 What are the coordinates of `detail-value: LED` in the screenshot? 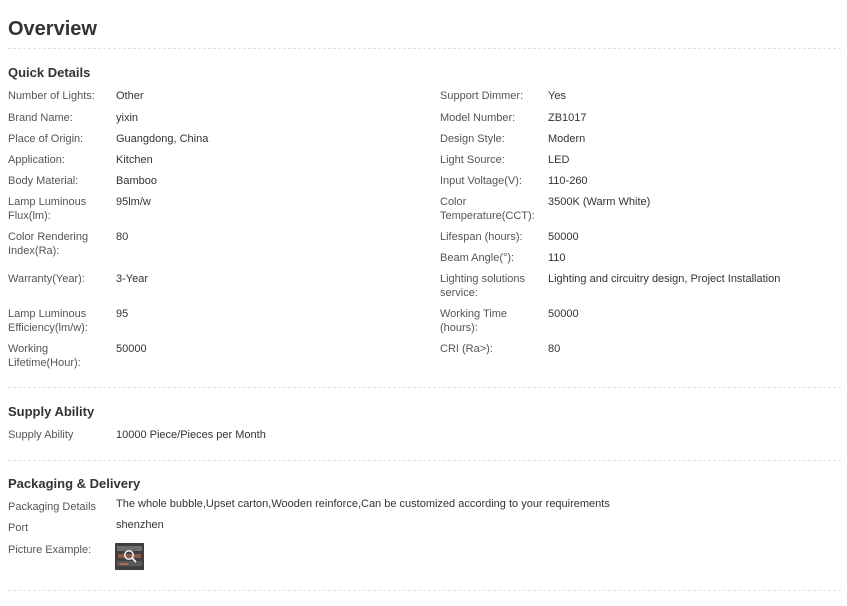 It's located at (559, 160).